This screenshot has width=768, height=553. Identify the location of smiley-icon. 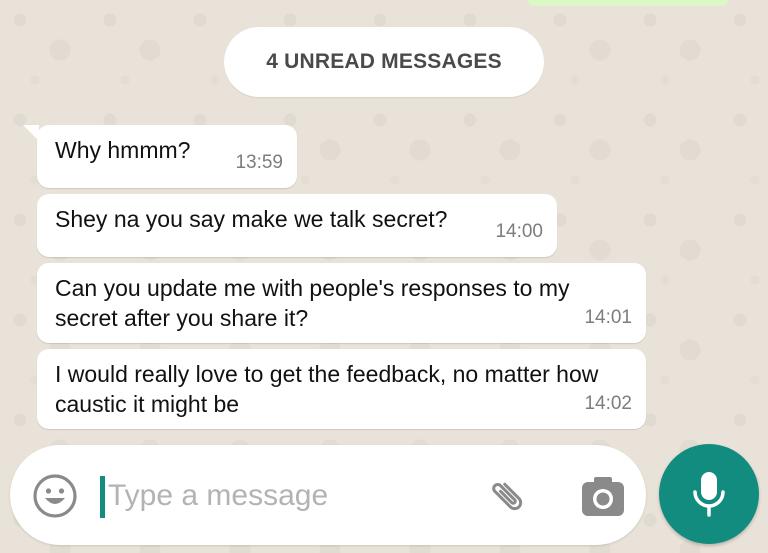
(55, 496).